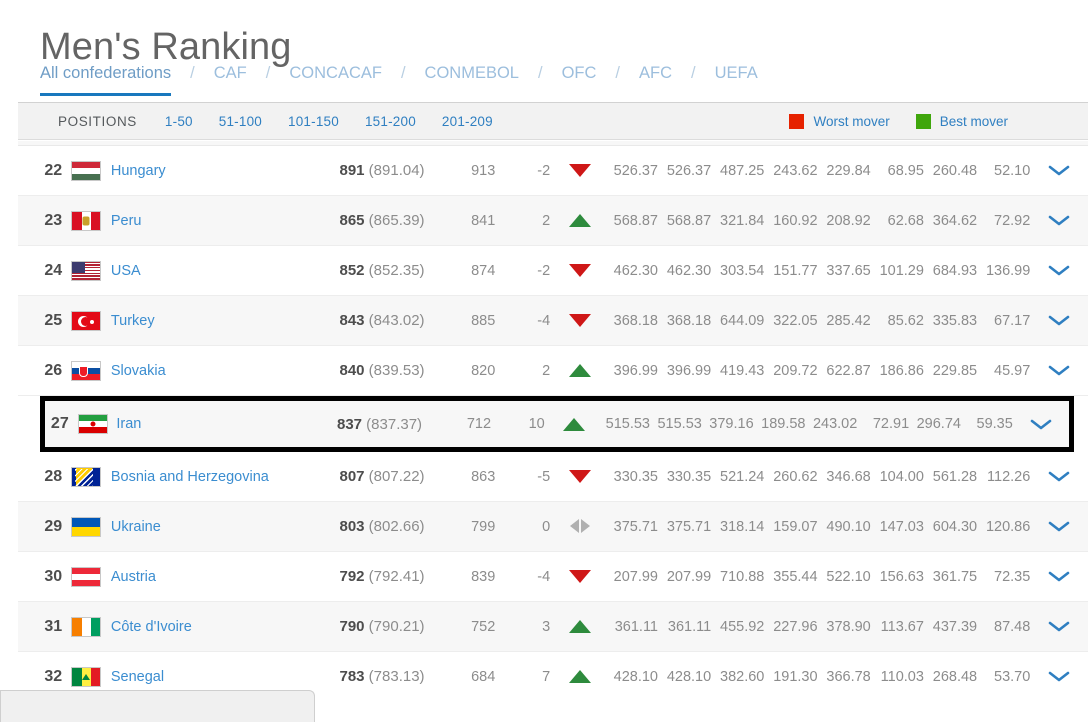  What do you see at coordinates (352, 626) in the screenshot?
I see `points-value: 790` at bounding box center [352, 626].